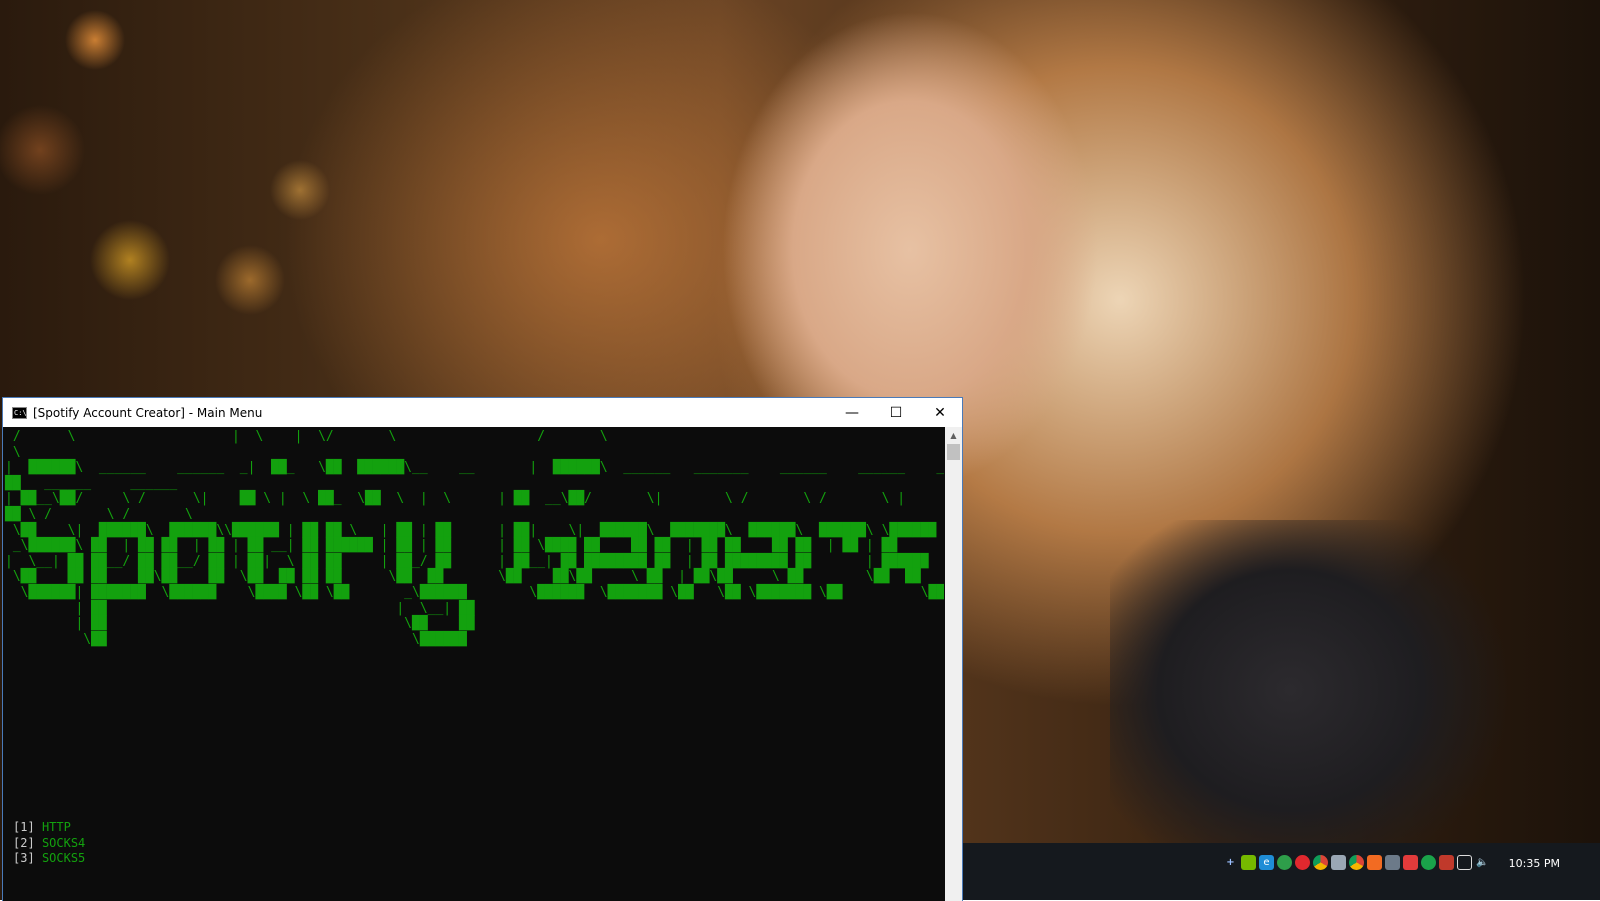 This screenshot has height=901, width=1600. I want to click on menu-item: [1] HTTP, so click(42, 827).